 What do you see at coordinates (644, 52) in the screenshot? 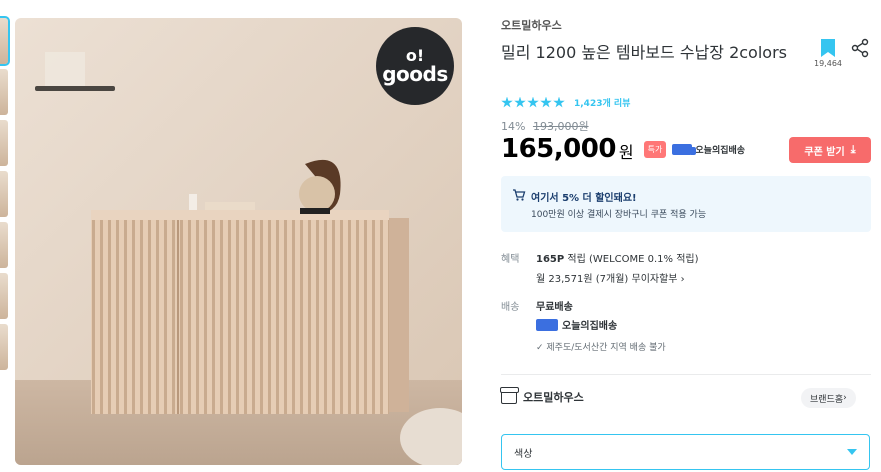
I see `product-title: 밀리 1200 높은 템바보드 수납장 2colors` at bounding box center [644, 52].